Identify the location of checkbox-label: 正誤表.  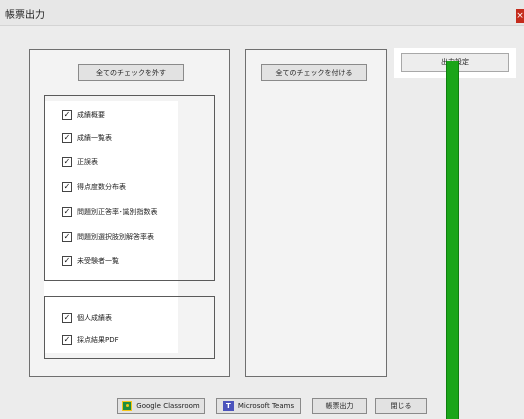
(87, 162).